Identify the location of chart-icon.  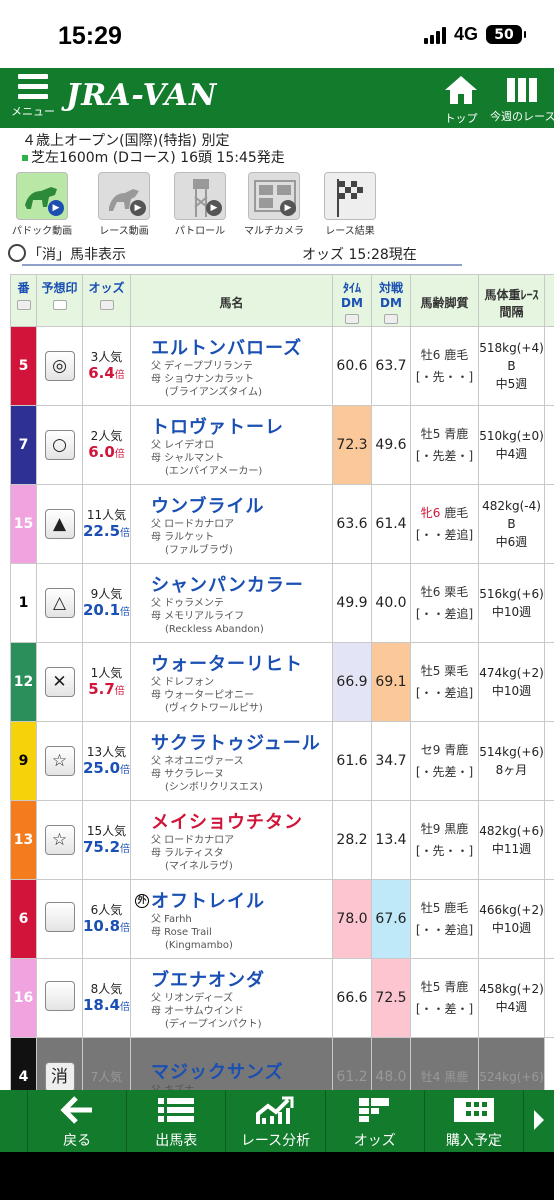
(275, 1110).